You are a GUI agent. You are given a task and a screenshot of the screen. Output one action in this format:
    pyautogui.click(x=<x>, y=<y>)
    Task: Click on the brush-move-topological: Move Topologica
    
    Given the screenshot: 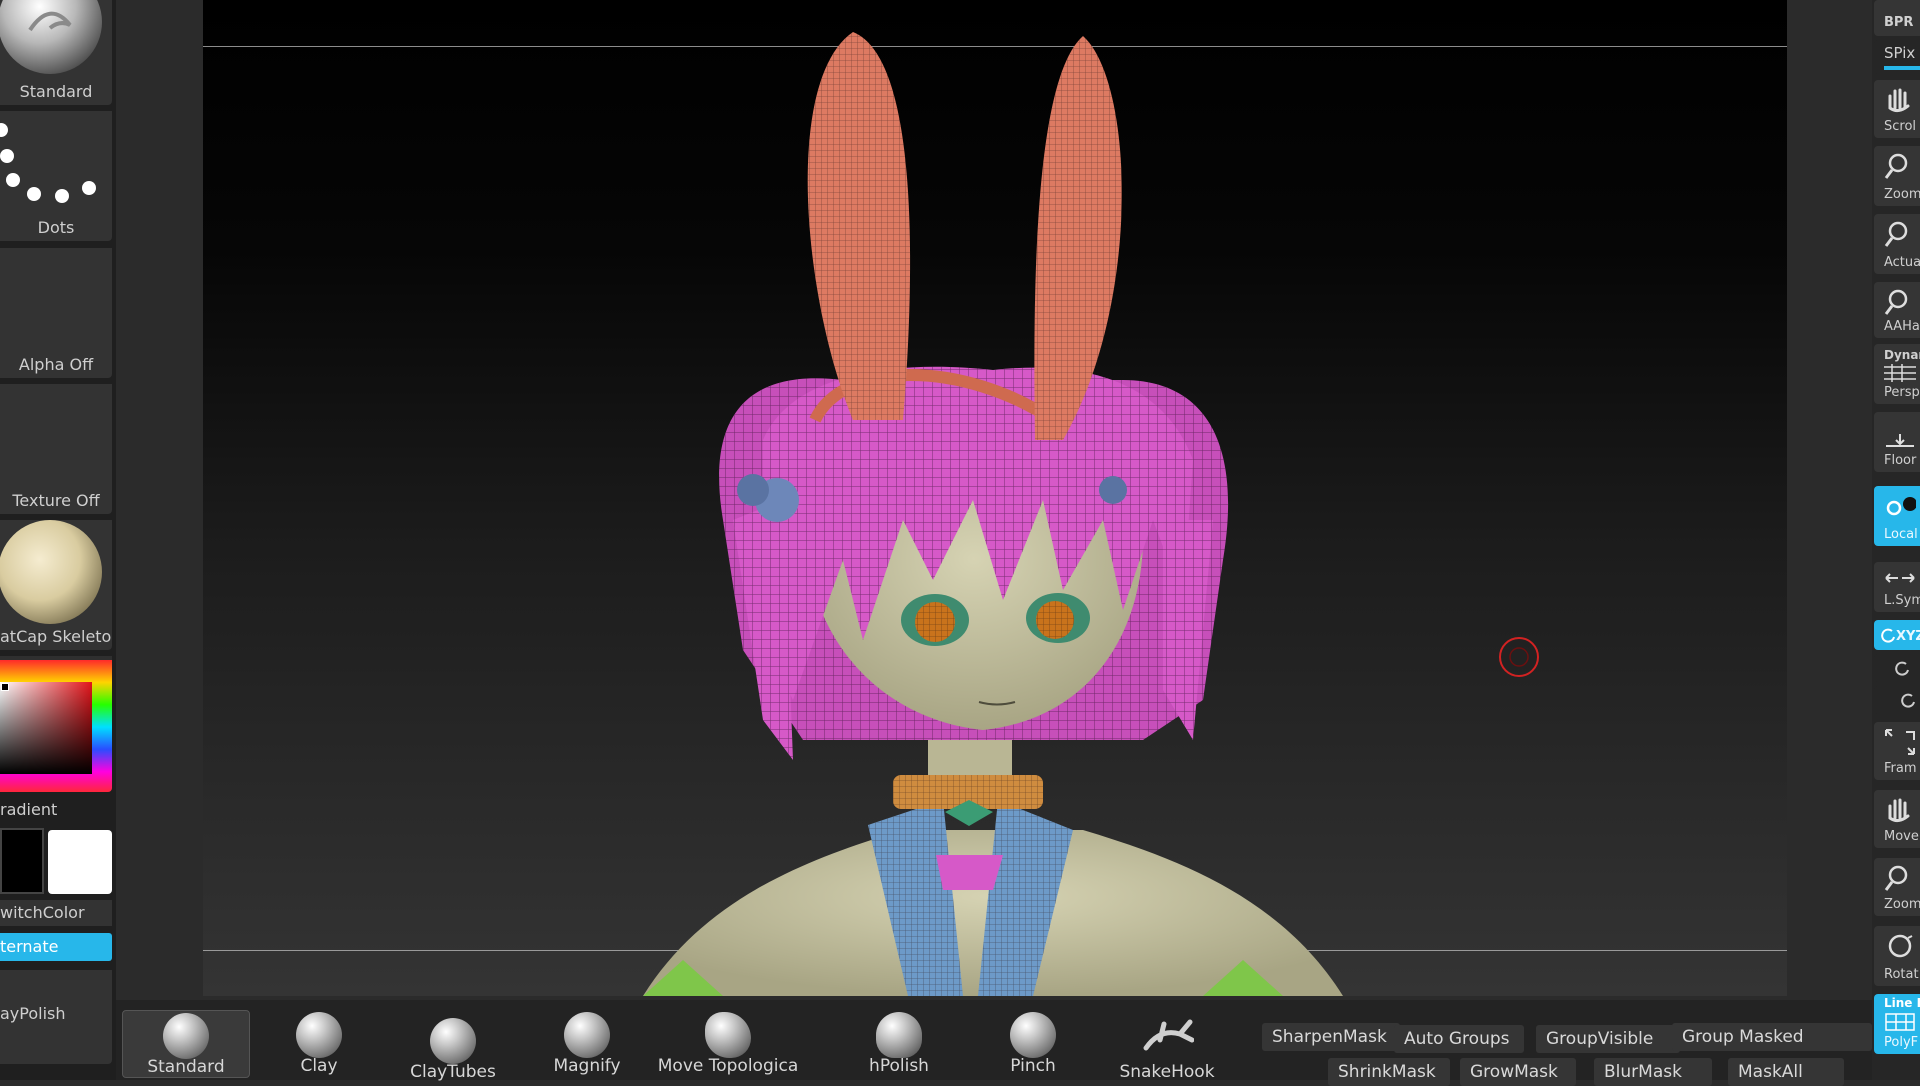 What is the action you would take?
    pyautogui.click(x=728, y=1043)
    